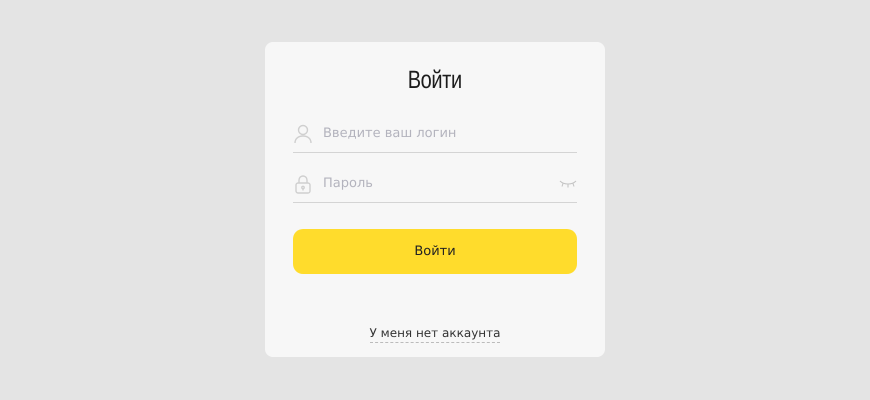  Describe the element at coordinates (303, 184) in the screenshot. I see `lock-icon` at that location.